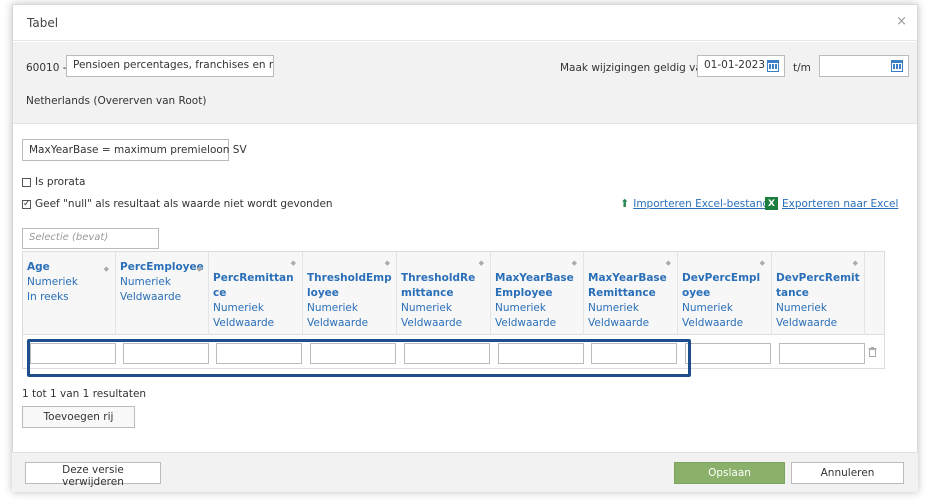  What do you see at coordinates (69, 293) in the screenshot?
I see `column-header-age: Age Numeriek In reeks ◆` at bounding box center [69, 293].